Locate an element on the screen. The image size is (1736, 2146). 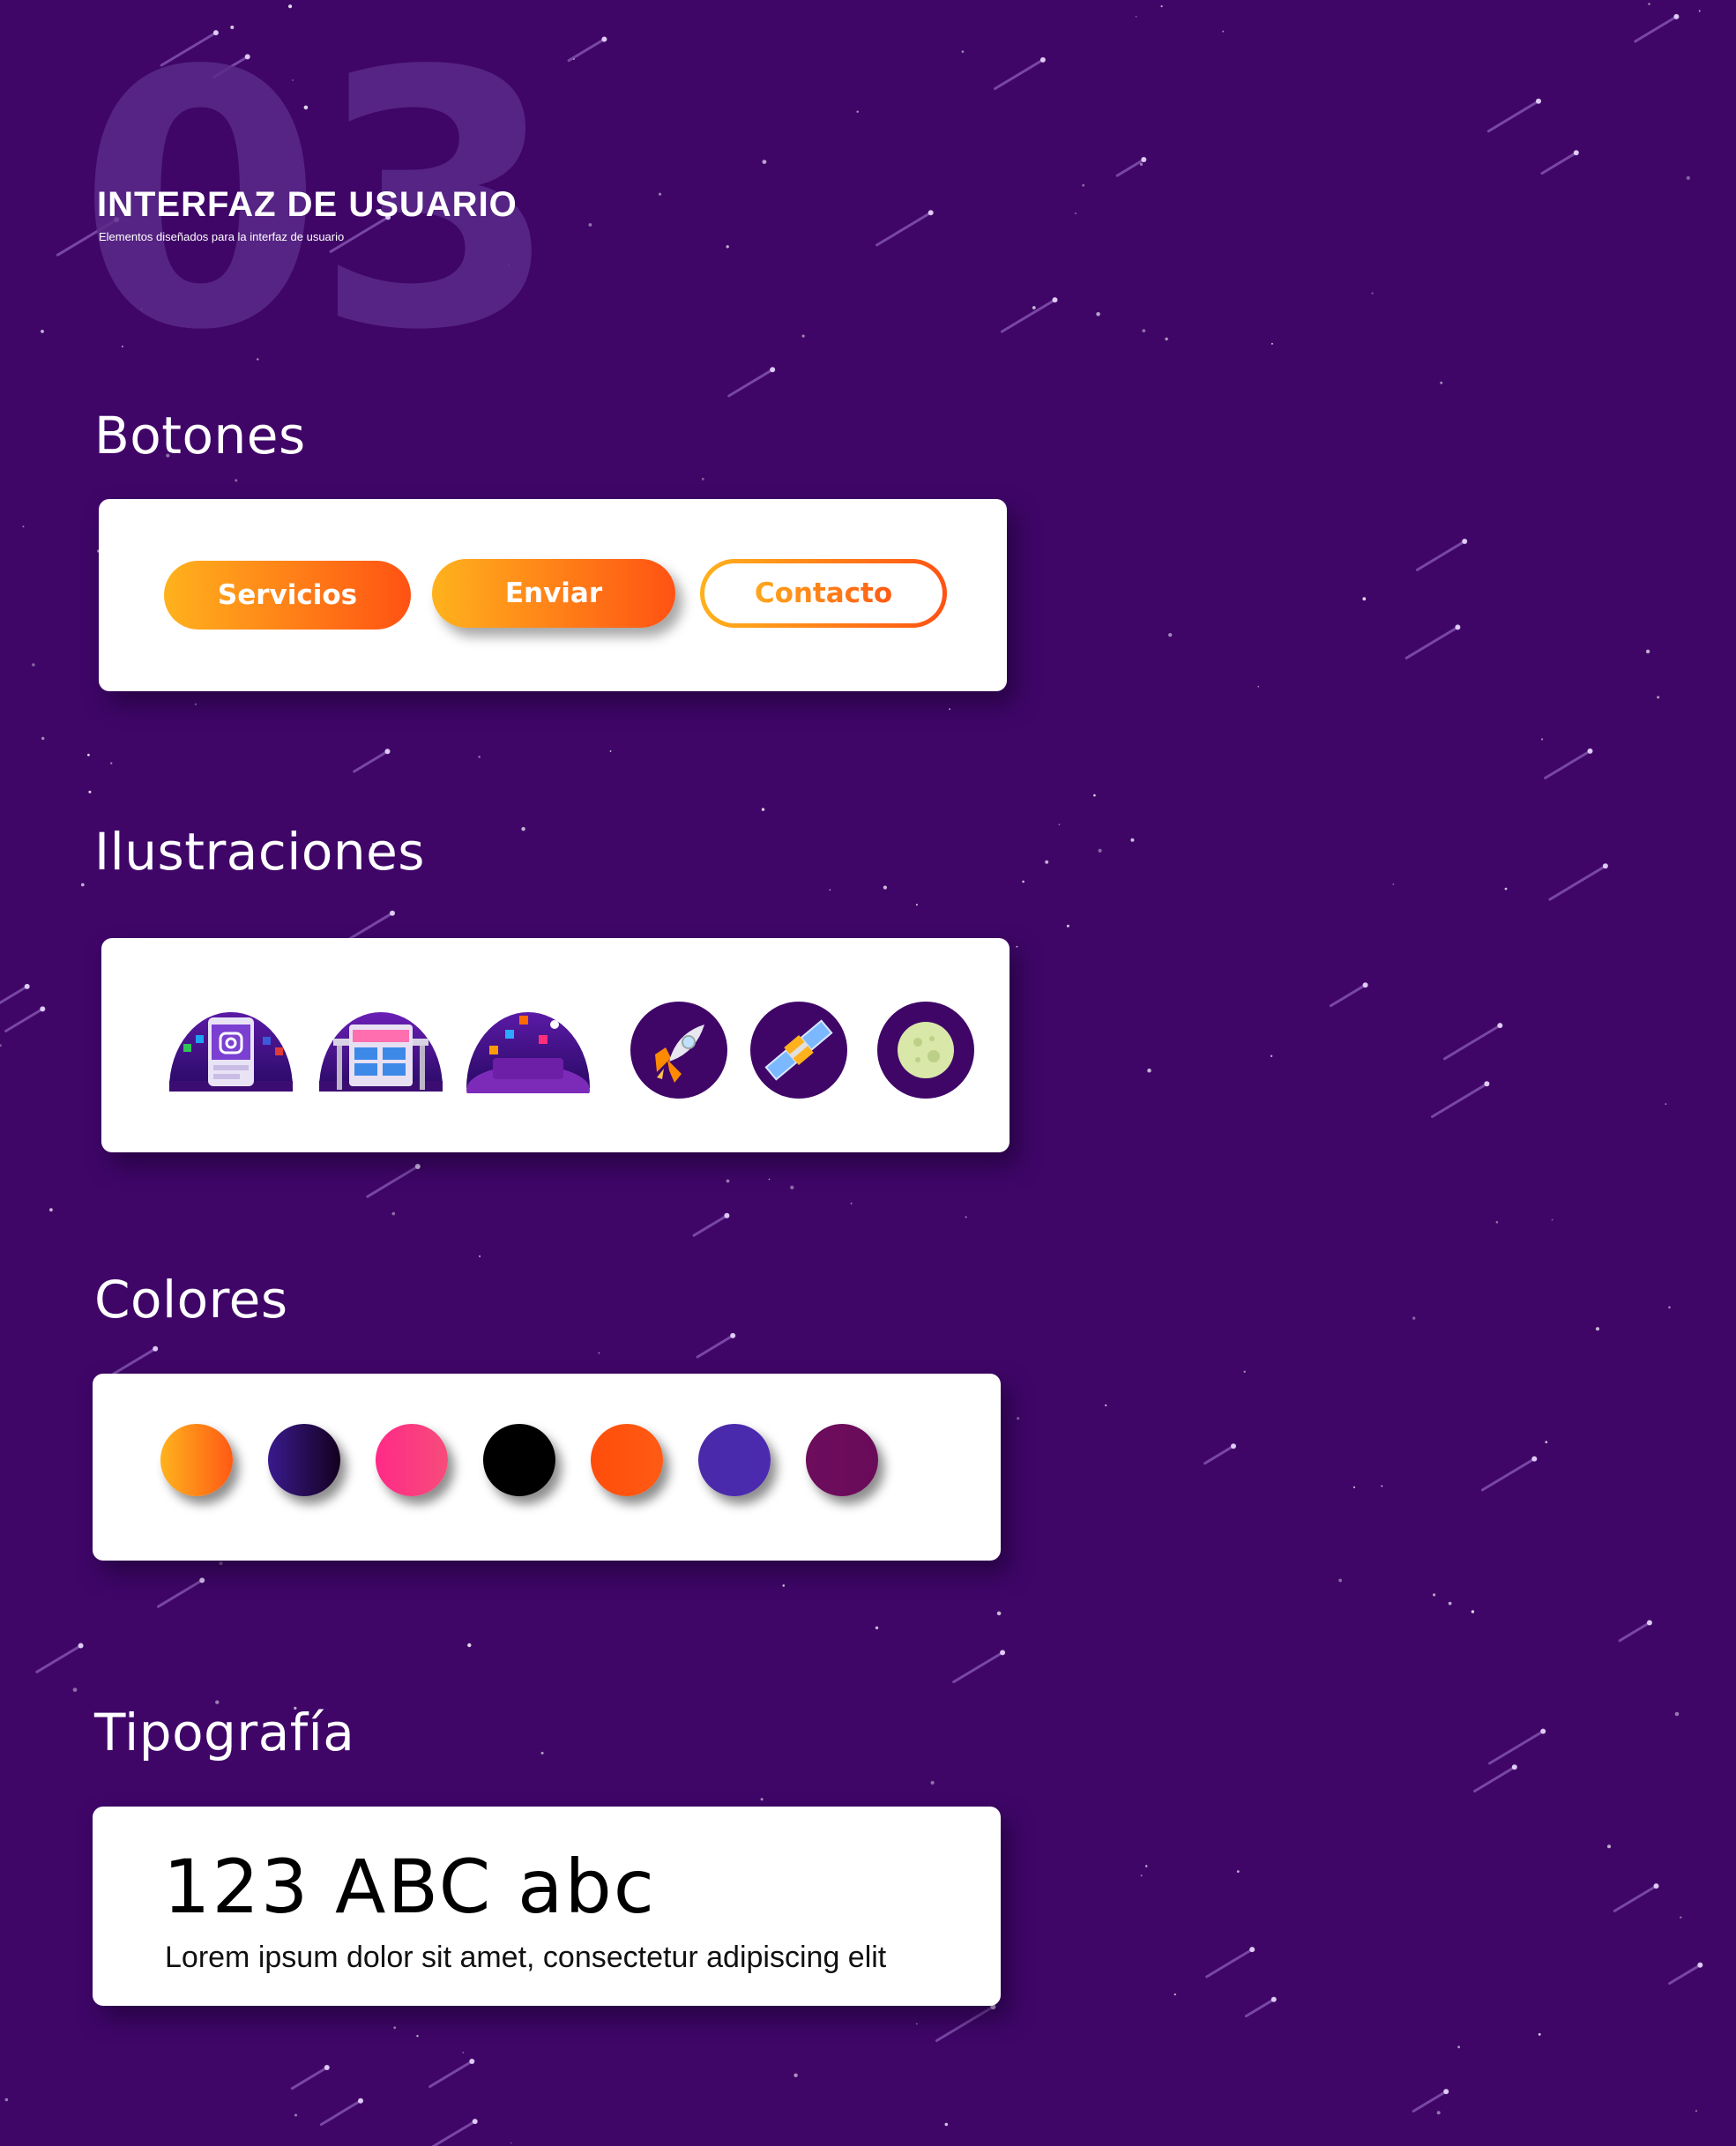
illustrations-section-title: Ilustraciones is located at coordinates (259, 852).